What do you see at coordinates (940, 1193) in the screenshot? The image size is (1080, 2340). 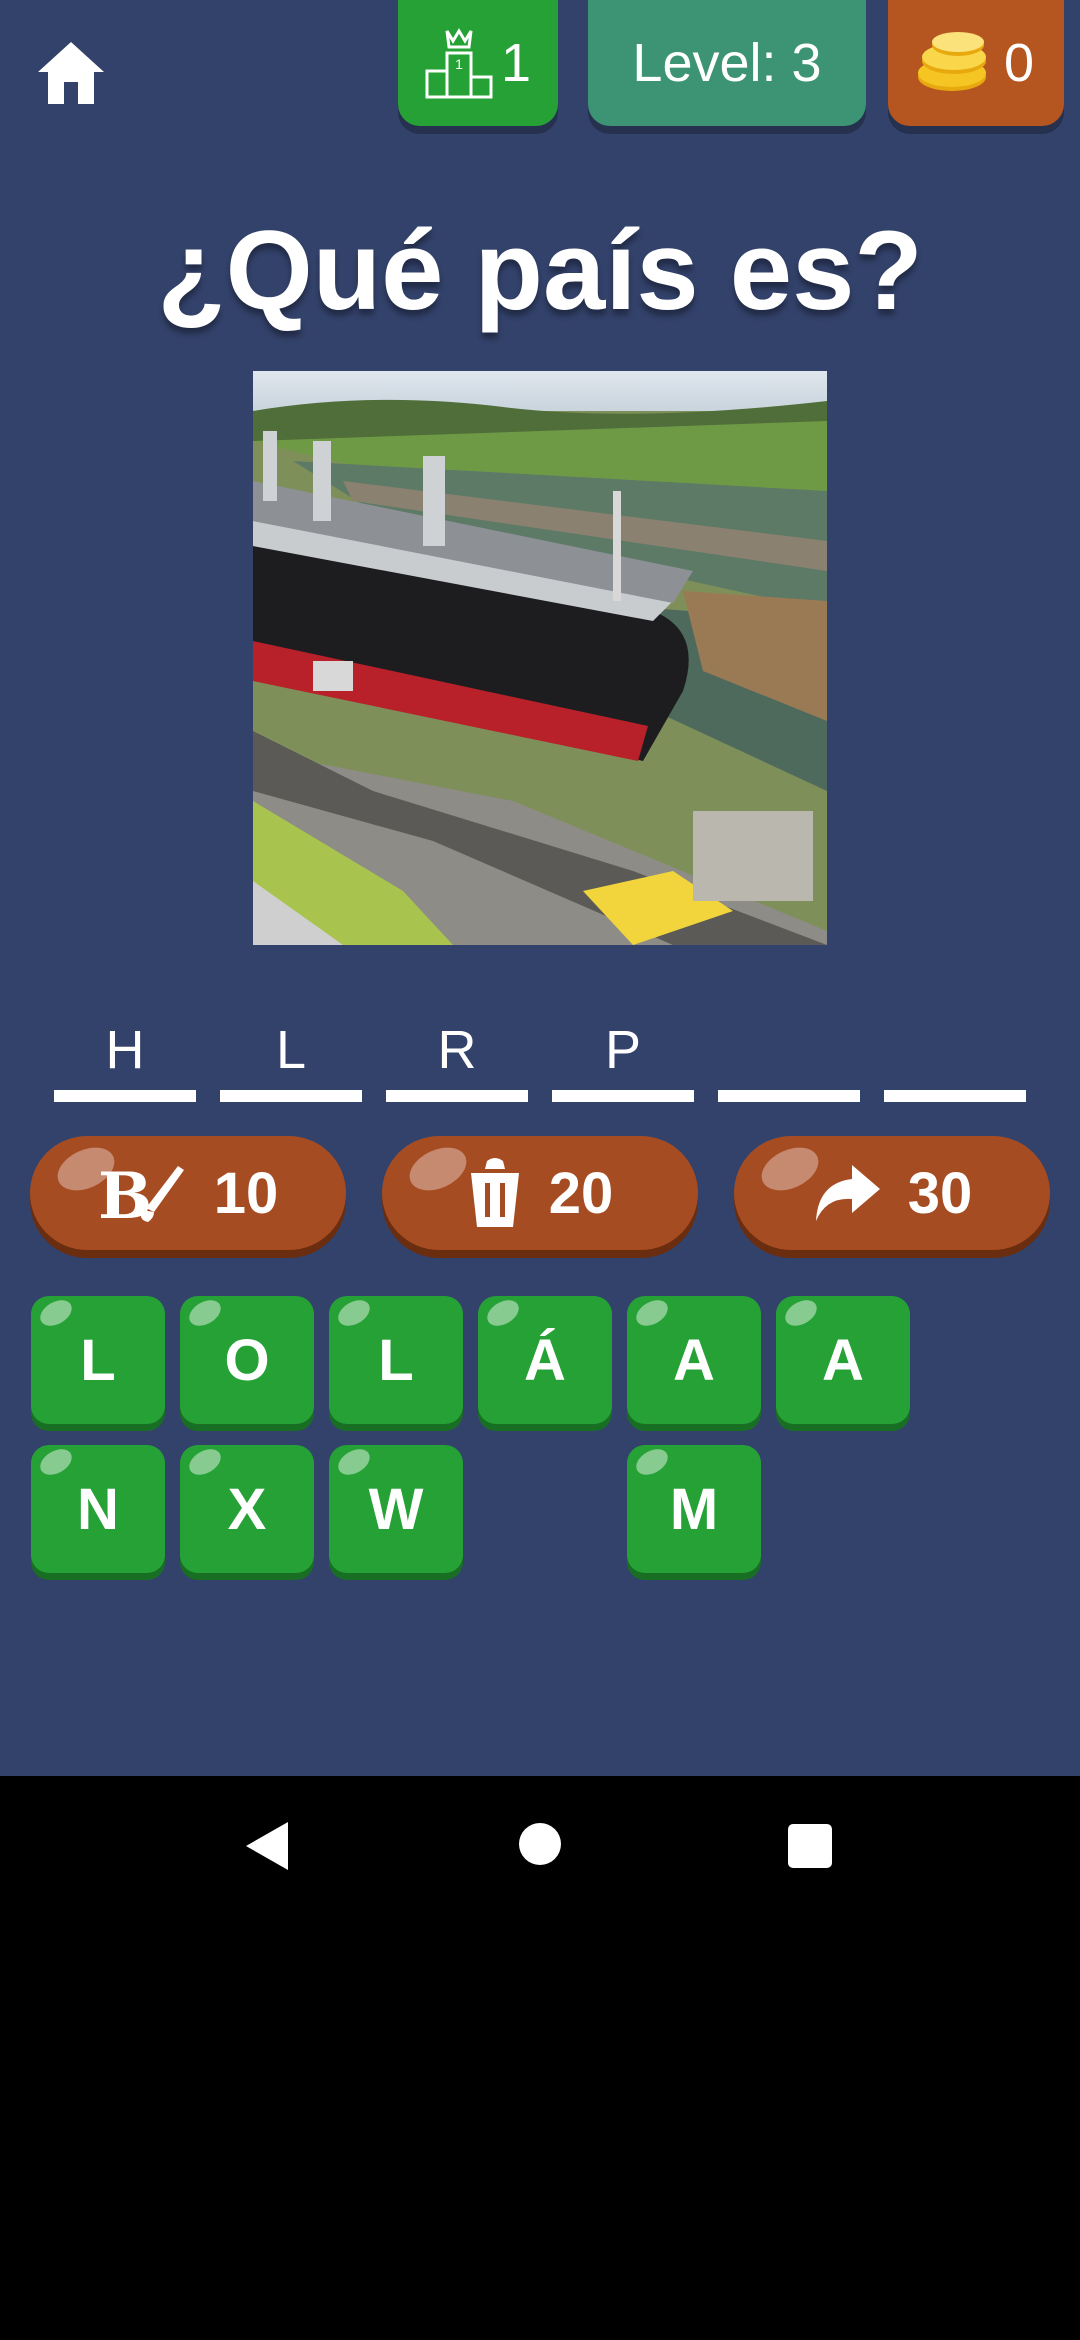 I see `hint-cost: 30` at bounding box center [940, 1193].